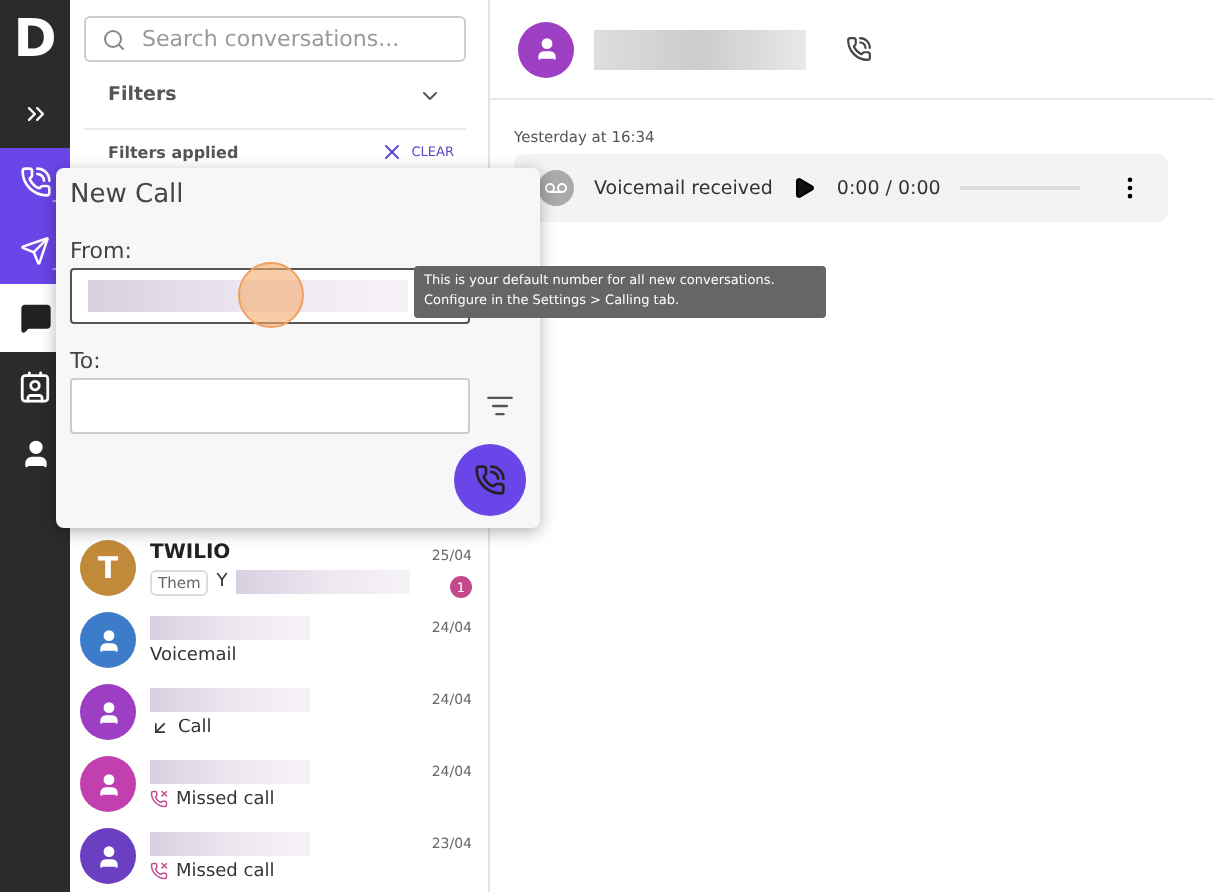 This screenshot has width=1214, height=892. What do you see at coordinates (888, 188) in the screenshot?
I see `playback-time: 0:00 / 0:00` at bounding box center [888, 188].